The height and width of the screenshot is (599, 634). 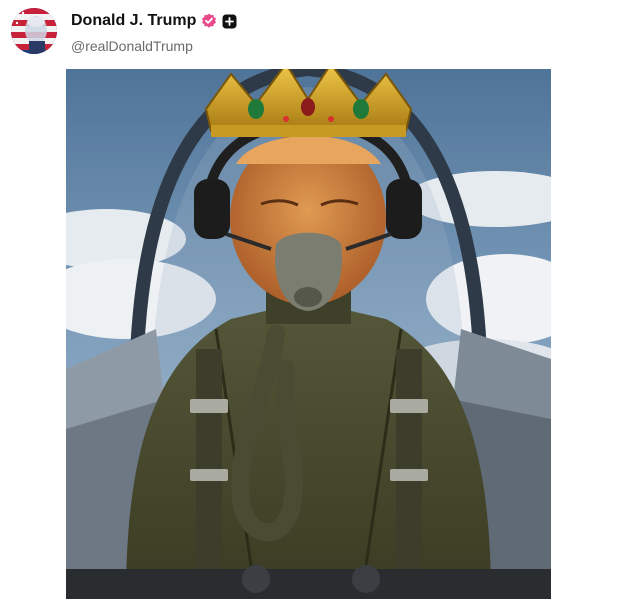 What do you see at coordinates (132, 46) in the screenshot?
I see `author-handle: @realDonaldTrump` at bounding box center [132, 46].